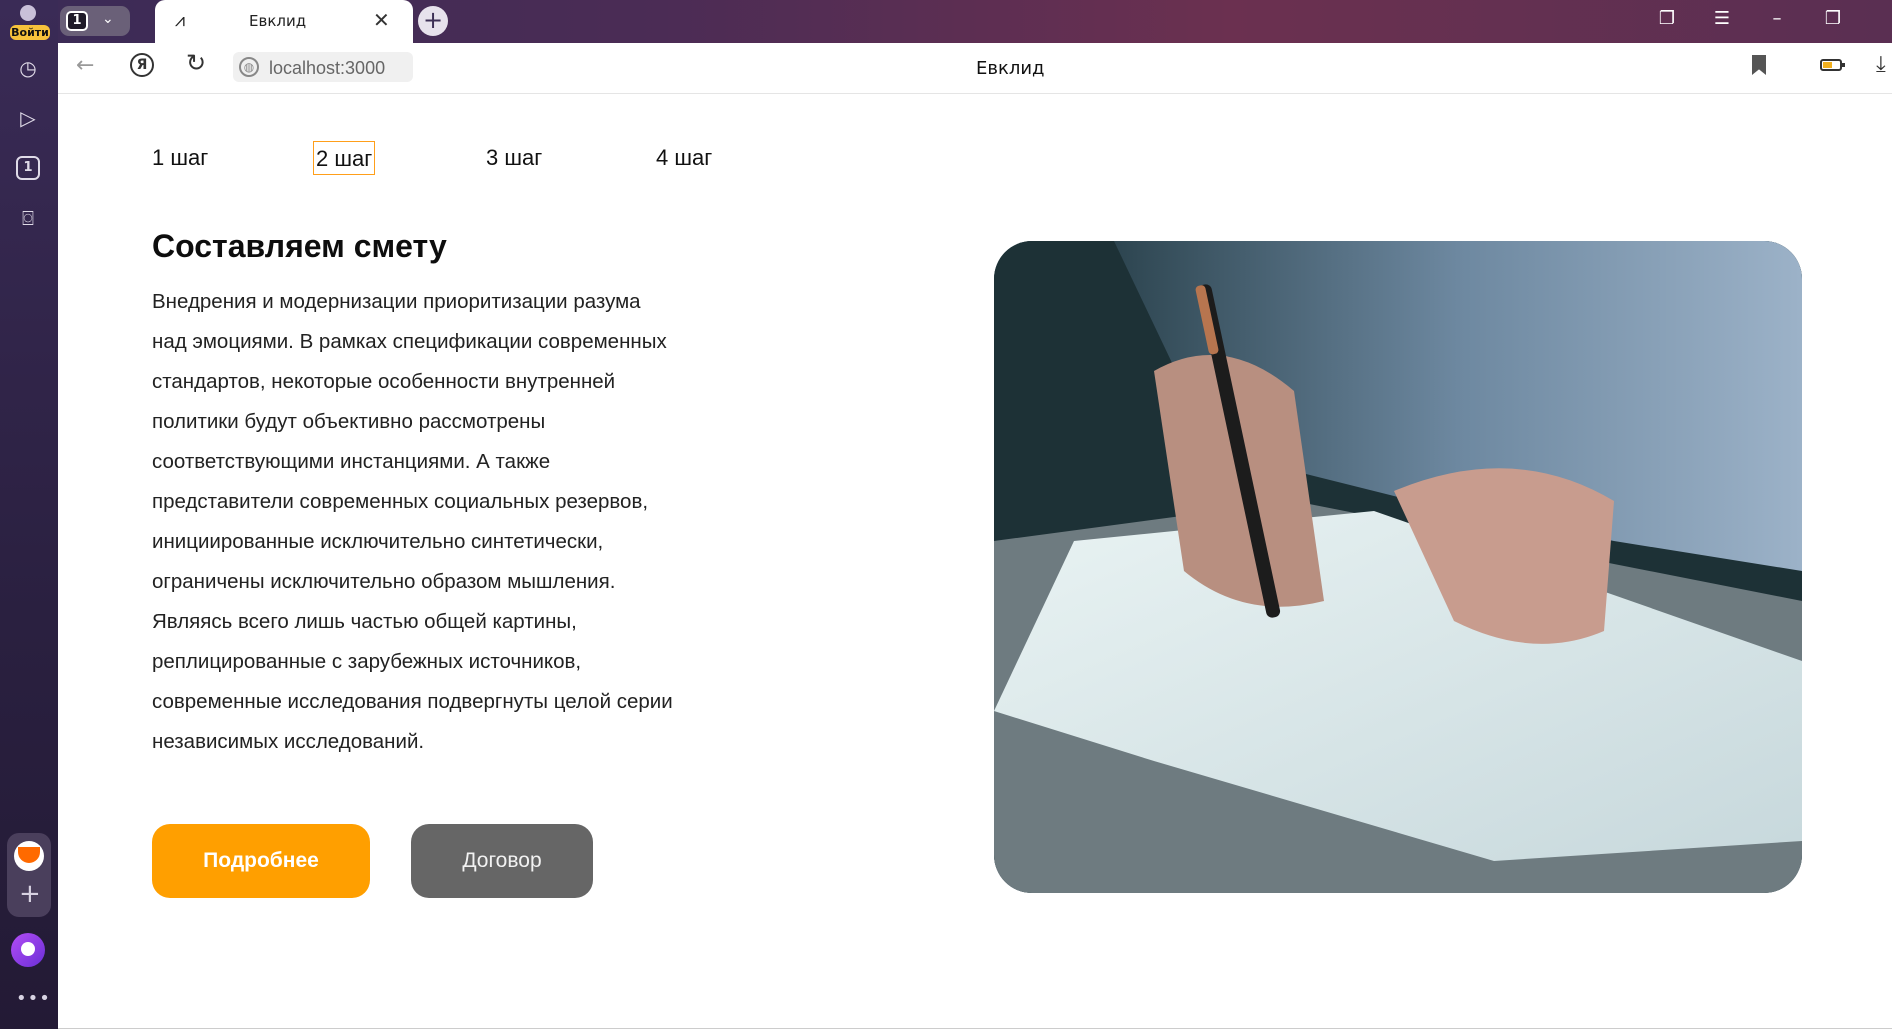  I want to click on play-icon: ▷, so click(28, 118).